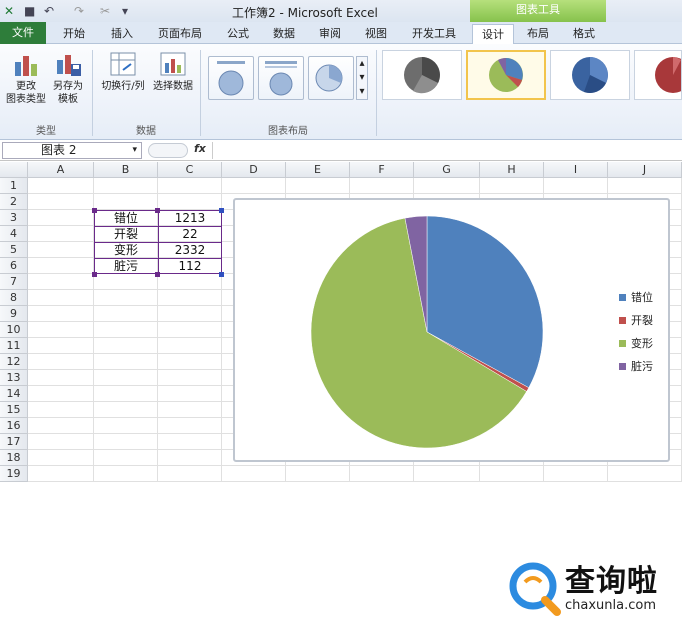 Image resolution: width=682 pixels, height=622 pixels. What do you see at coordinates (305, 13) in the screenshot?
I see `window-title: 工作簿2 - Microsoft Excel` at bounding box center [305, 13].